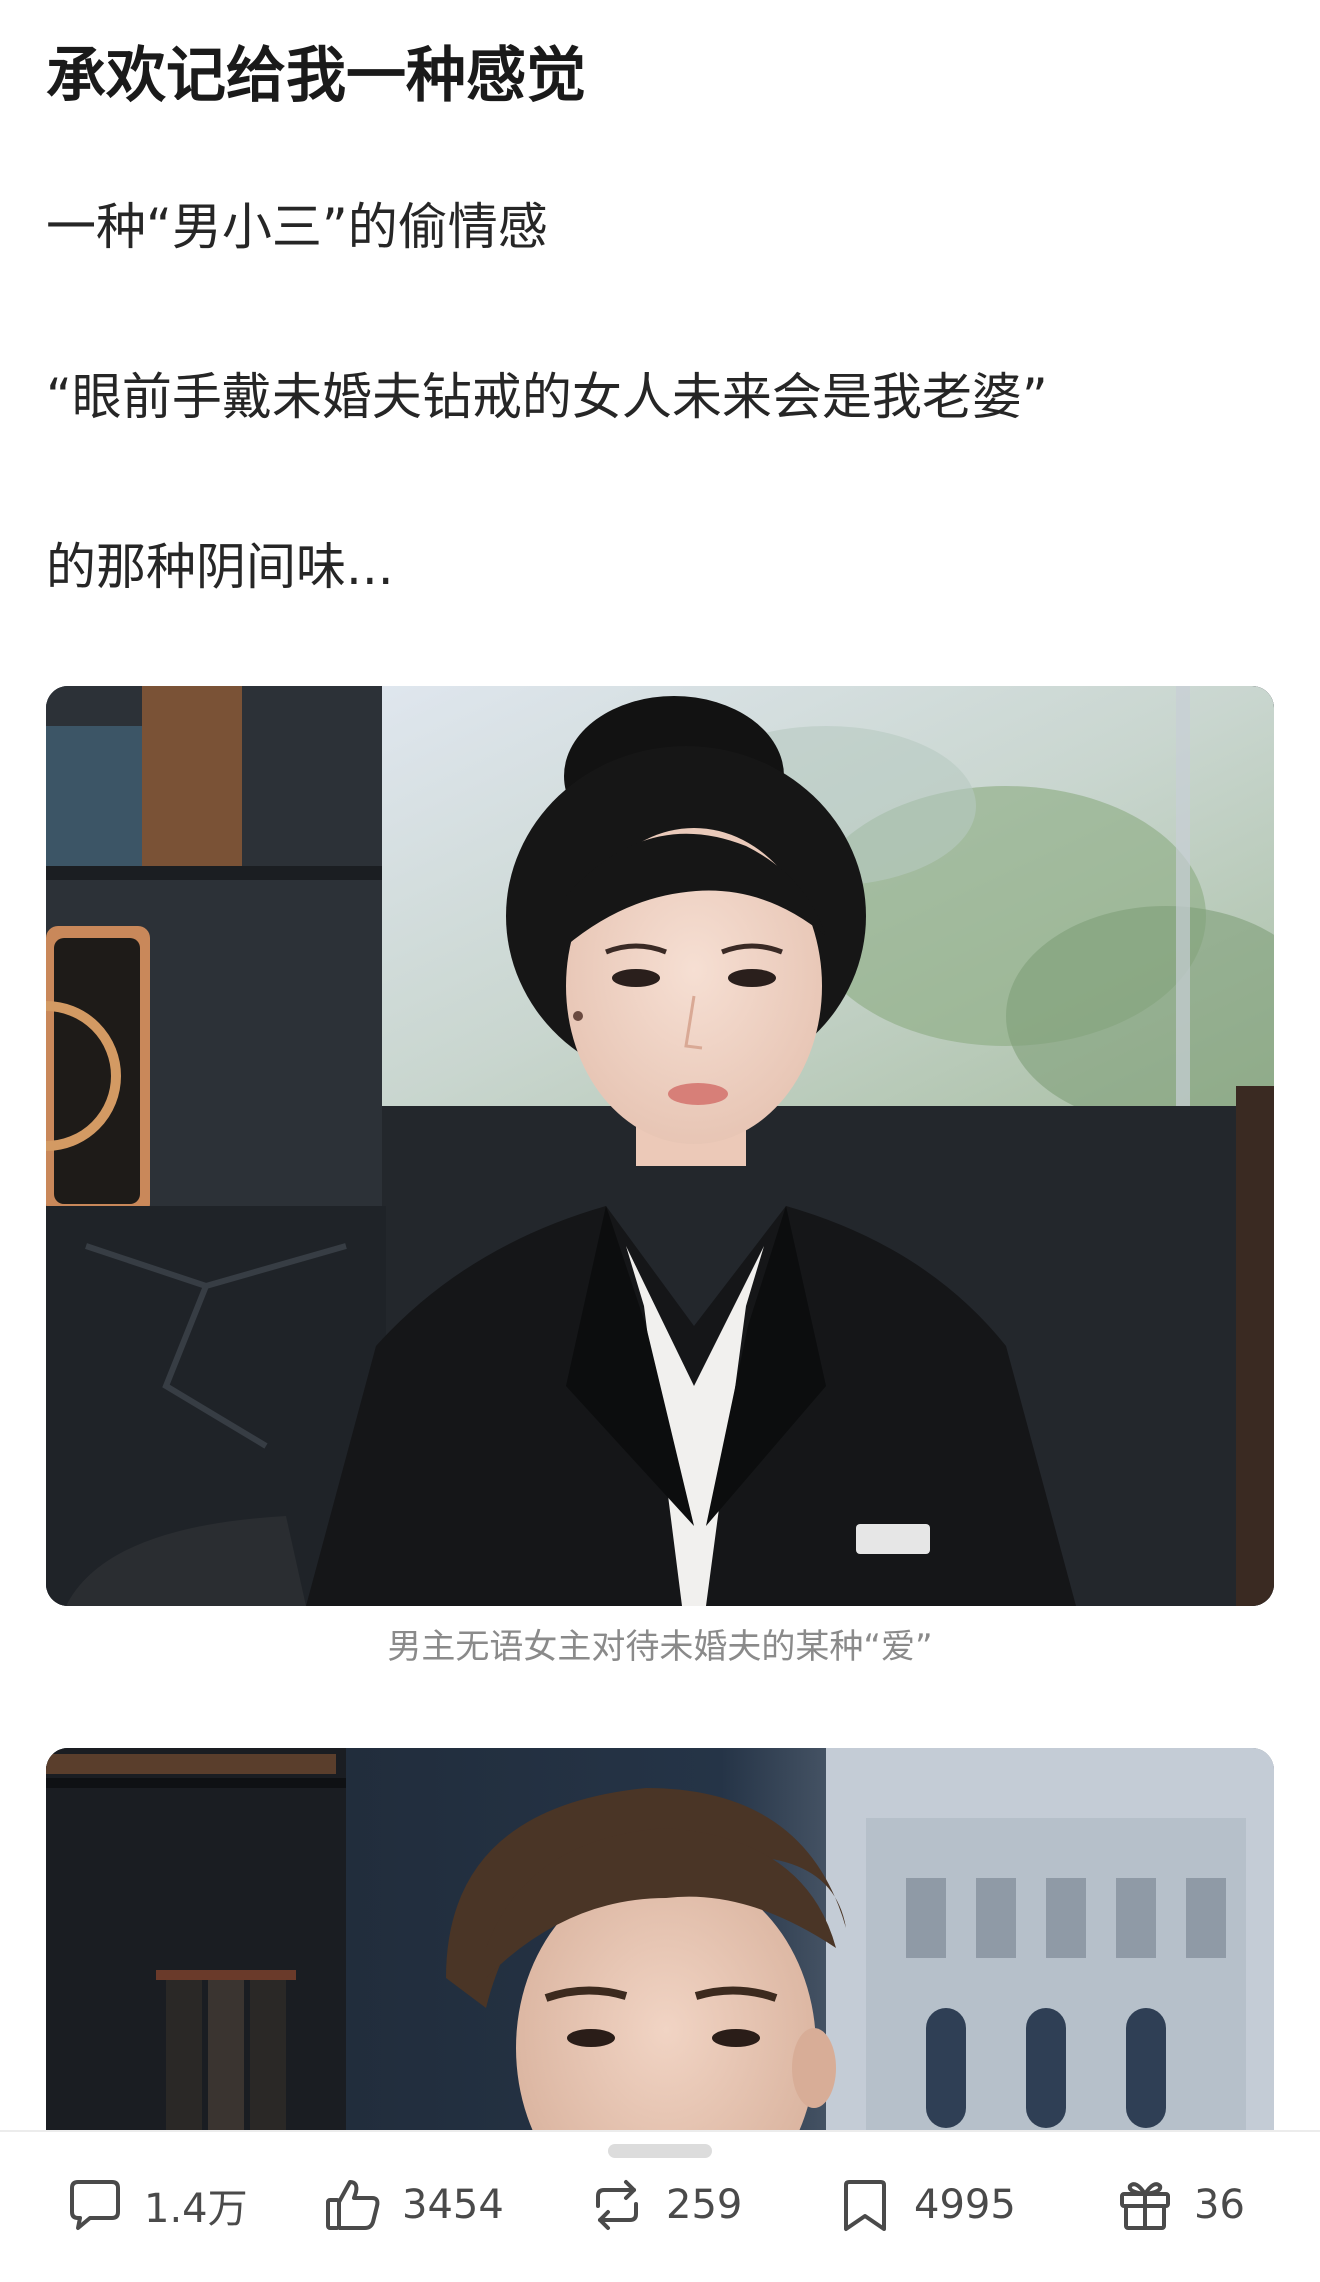  What do you see at coordinates (353, 2205) in the screenshot?
I see `thumbs-up-icon` at bounding box center [353, 2205].